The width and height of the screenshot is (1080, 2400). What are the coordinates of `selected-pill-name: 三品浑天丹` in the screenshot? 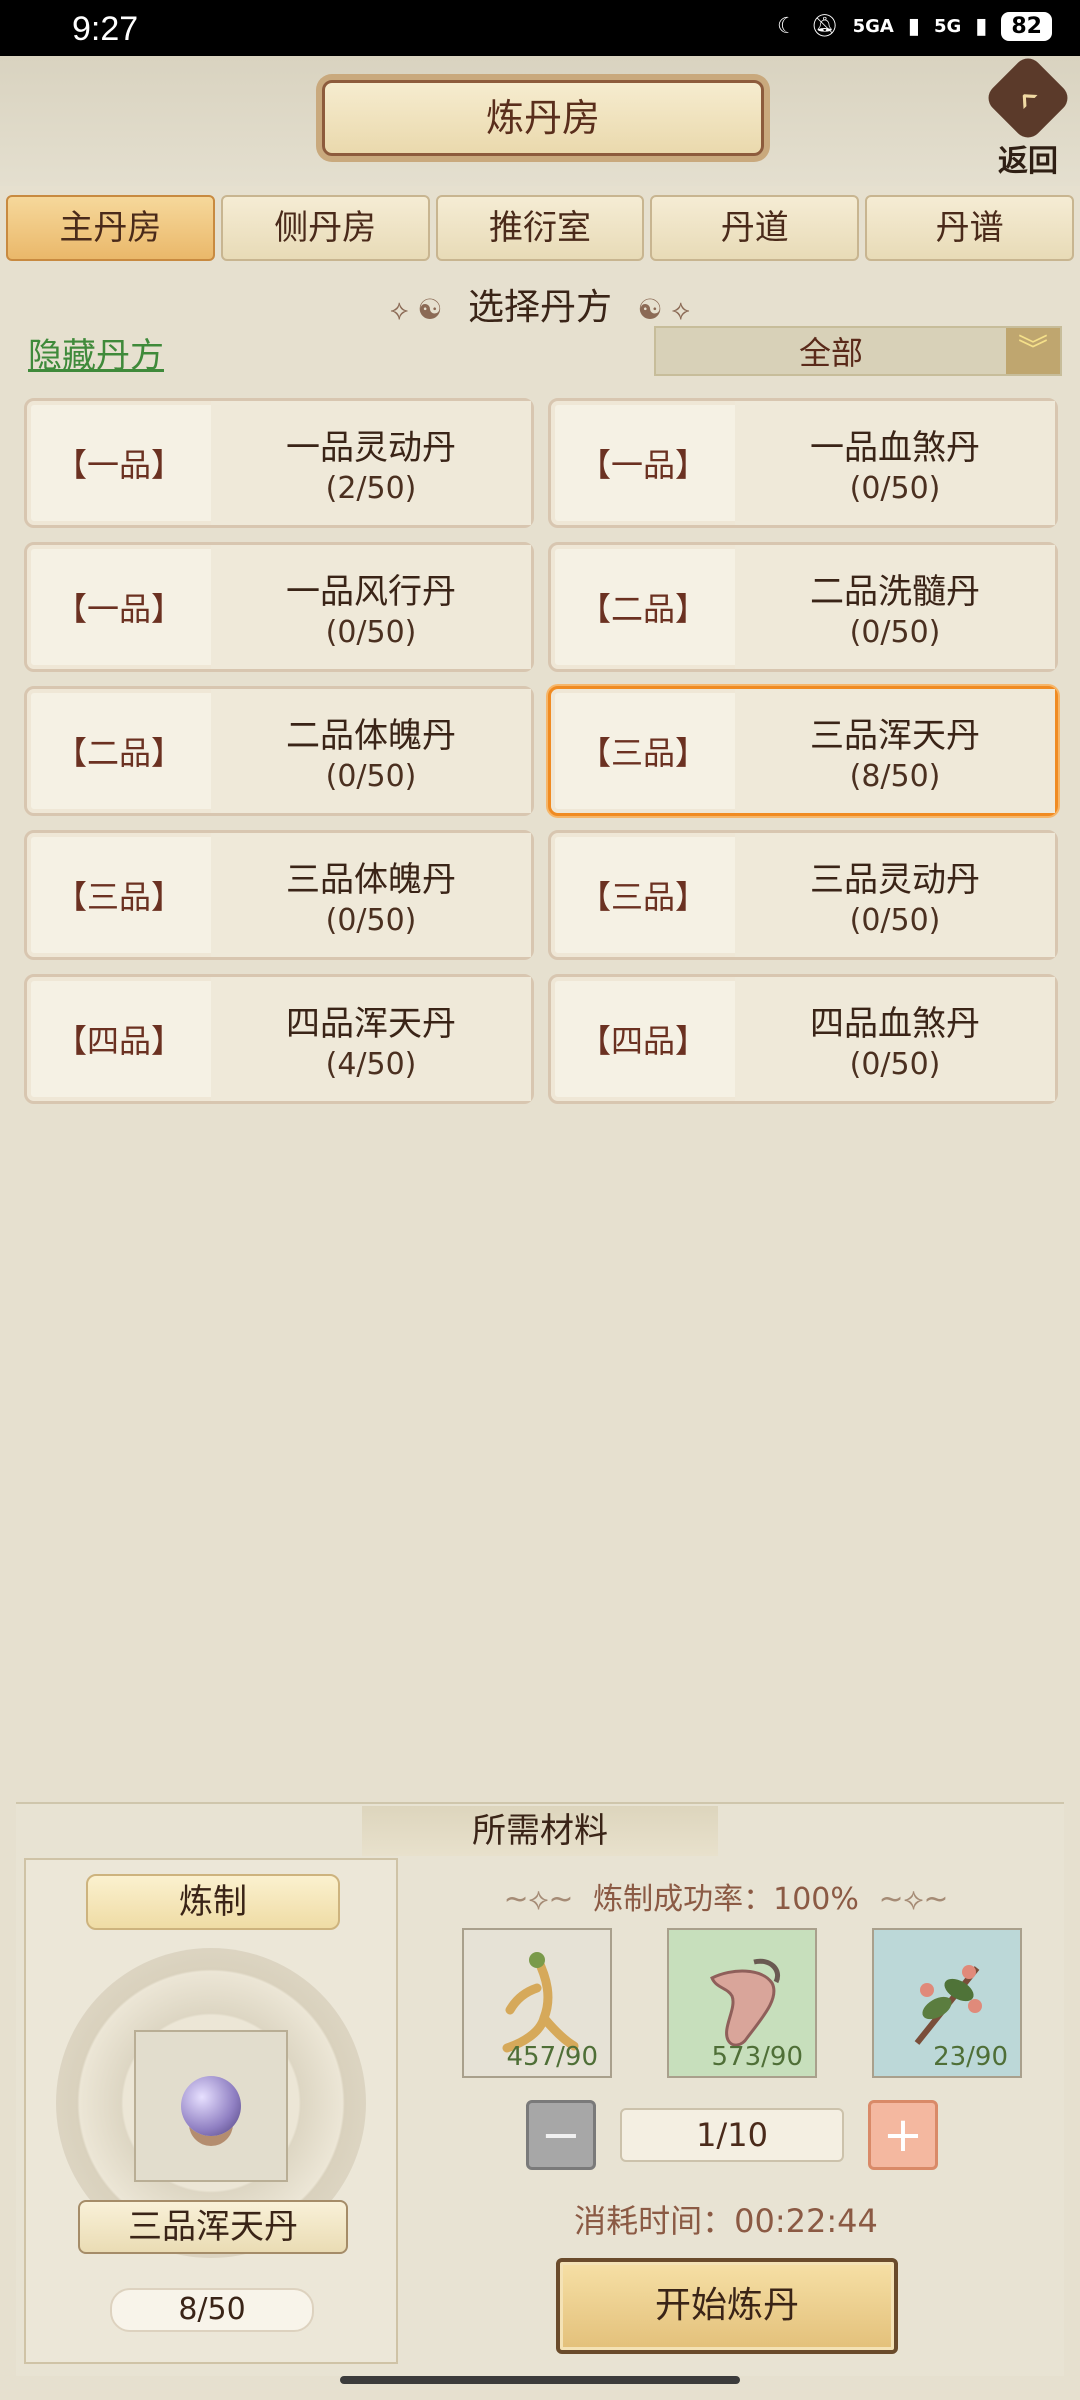 It's located at (213, 2227).